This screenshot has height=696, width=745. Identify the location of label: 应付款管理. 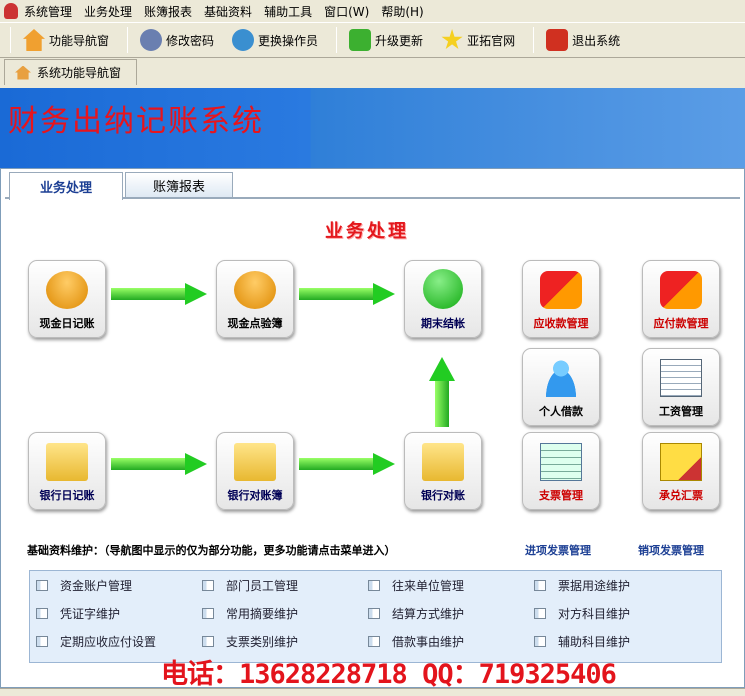
(681, 323).